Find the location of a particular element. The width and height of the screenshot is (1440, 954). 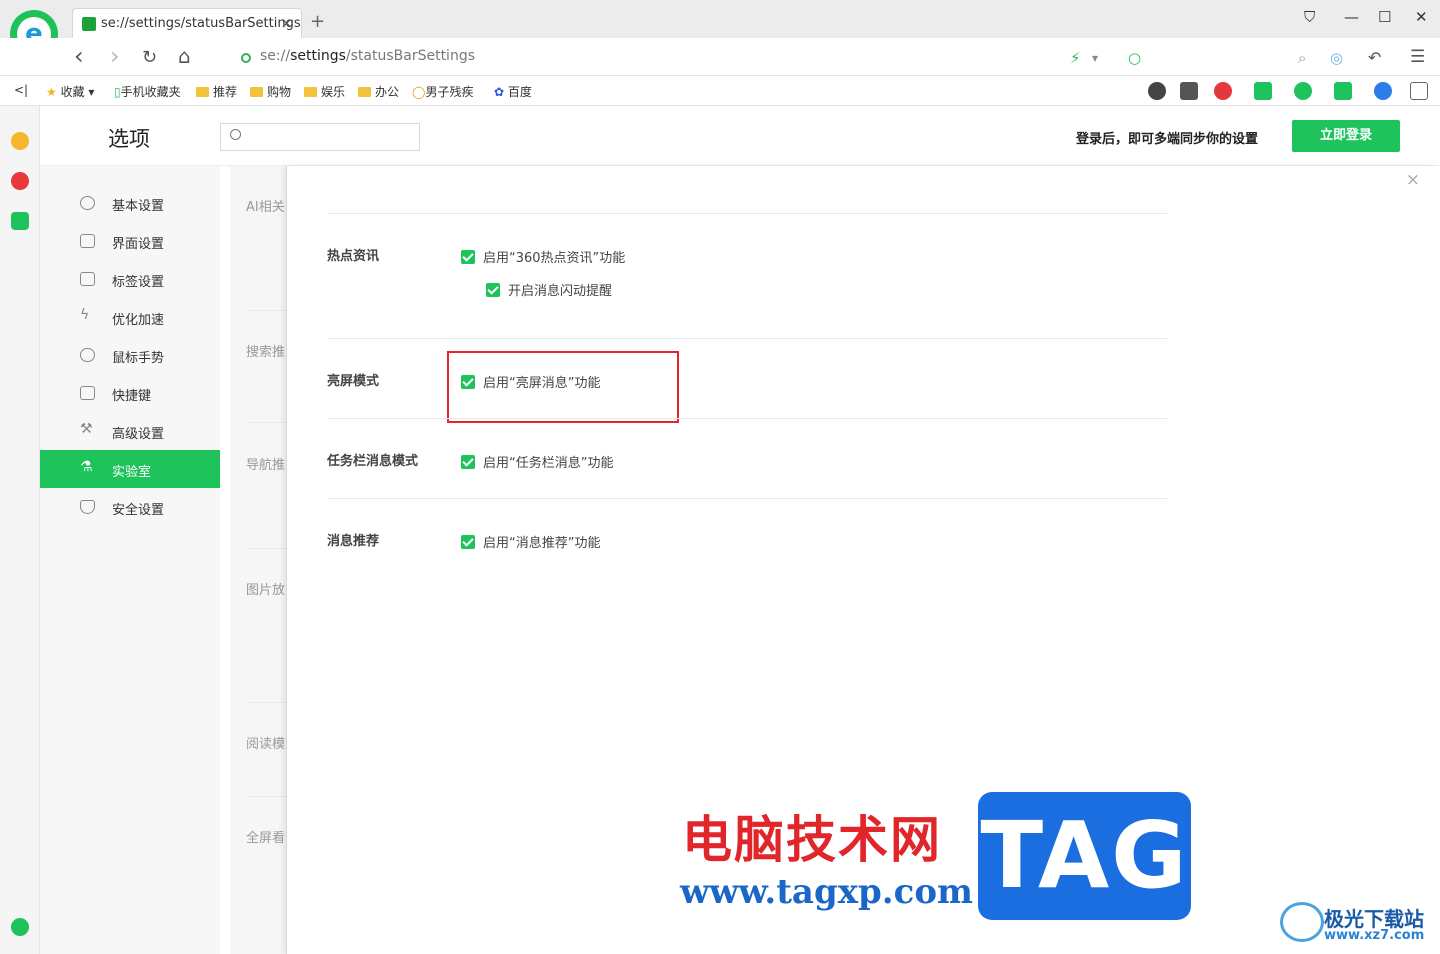

highlight-box is located at coordinates (563, 387).